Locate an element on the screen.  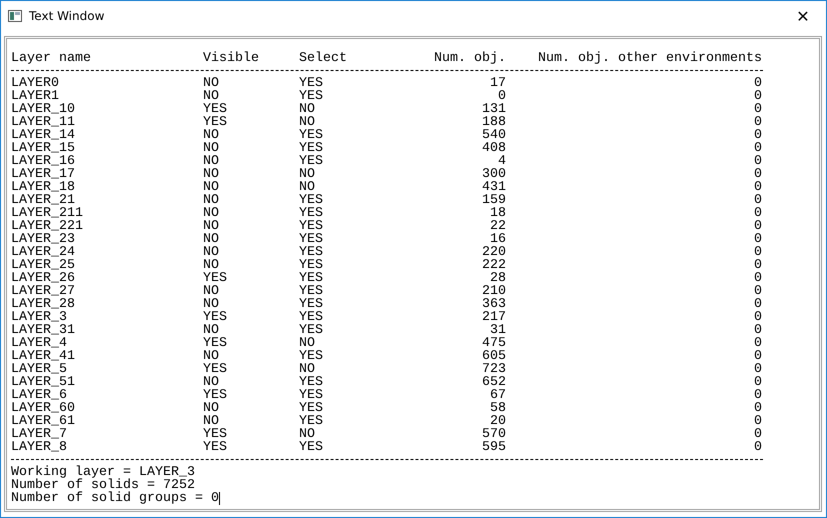
table-cell-text: 17 is located at coordinates (497, 83).